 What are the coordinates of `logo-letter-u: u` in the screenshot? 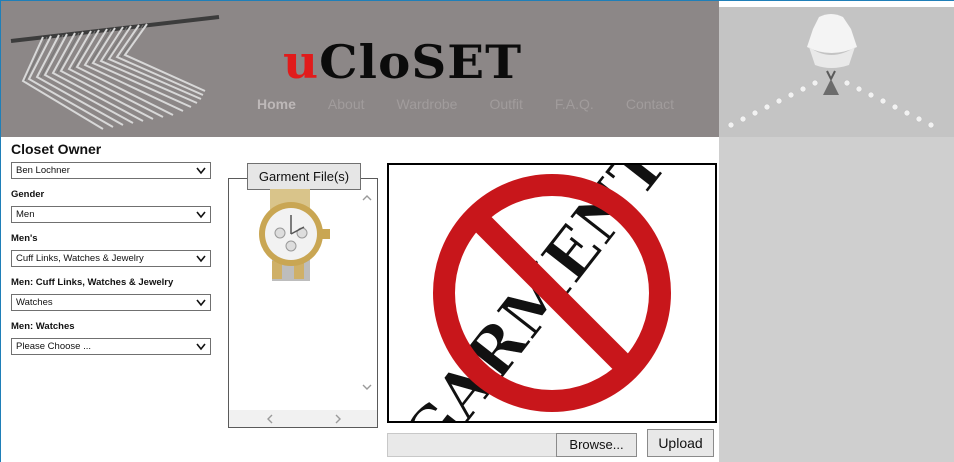 It's located at (301, 62).